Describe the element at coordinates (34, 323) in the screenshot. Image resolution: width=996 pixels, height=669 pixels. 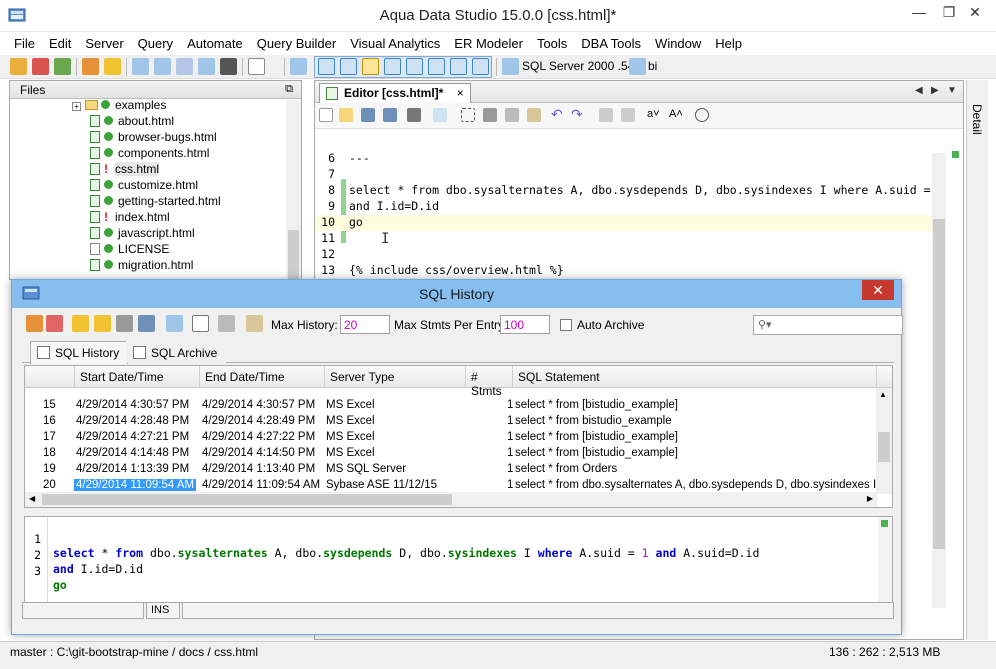
I see `execute-icon` at that location.